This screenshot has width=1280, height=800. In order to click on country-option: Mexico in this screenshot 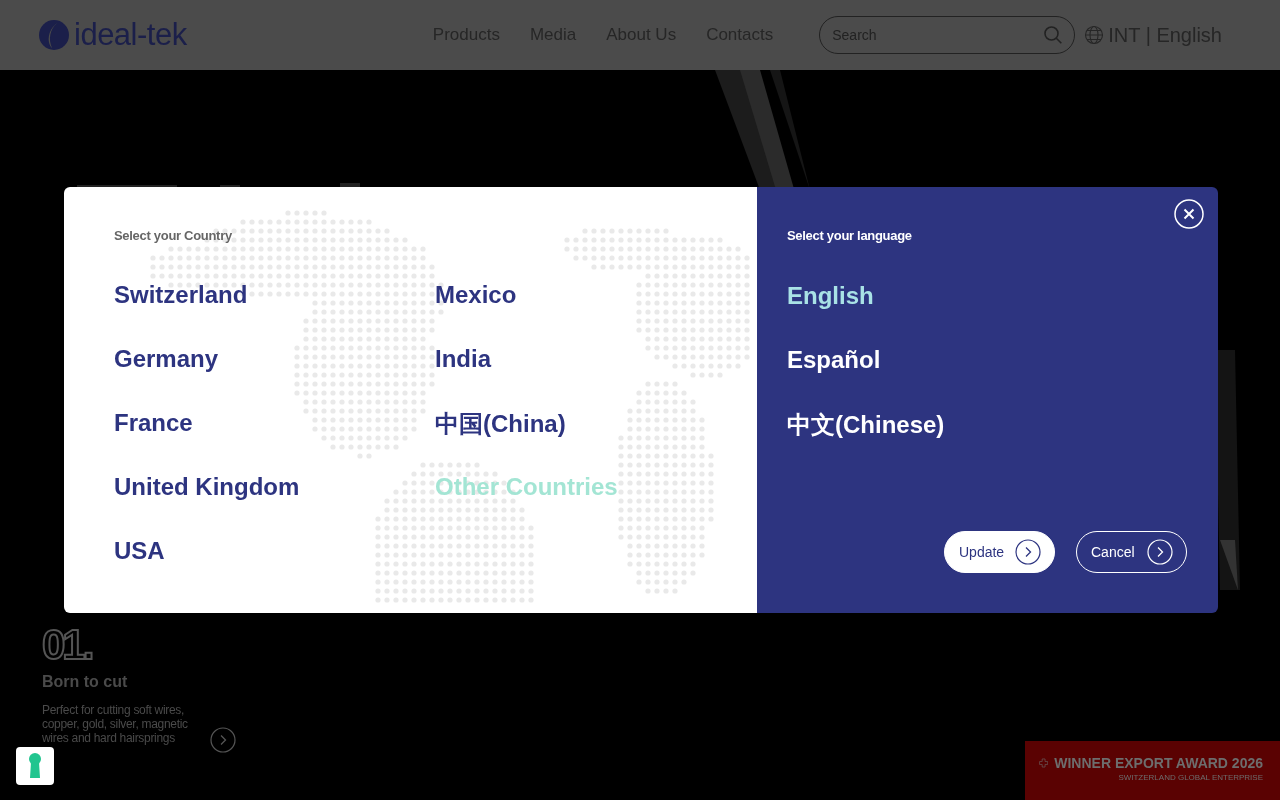, I will do `click(476, 295)`.